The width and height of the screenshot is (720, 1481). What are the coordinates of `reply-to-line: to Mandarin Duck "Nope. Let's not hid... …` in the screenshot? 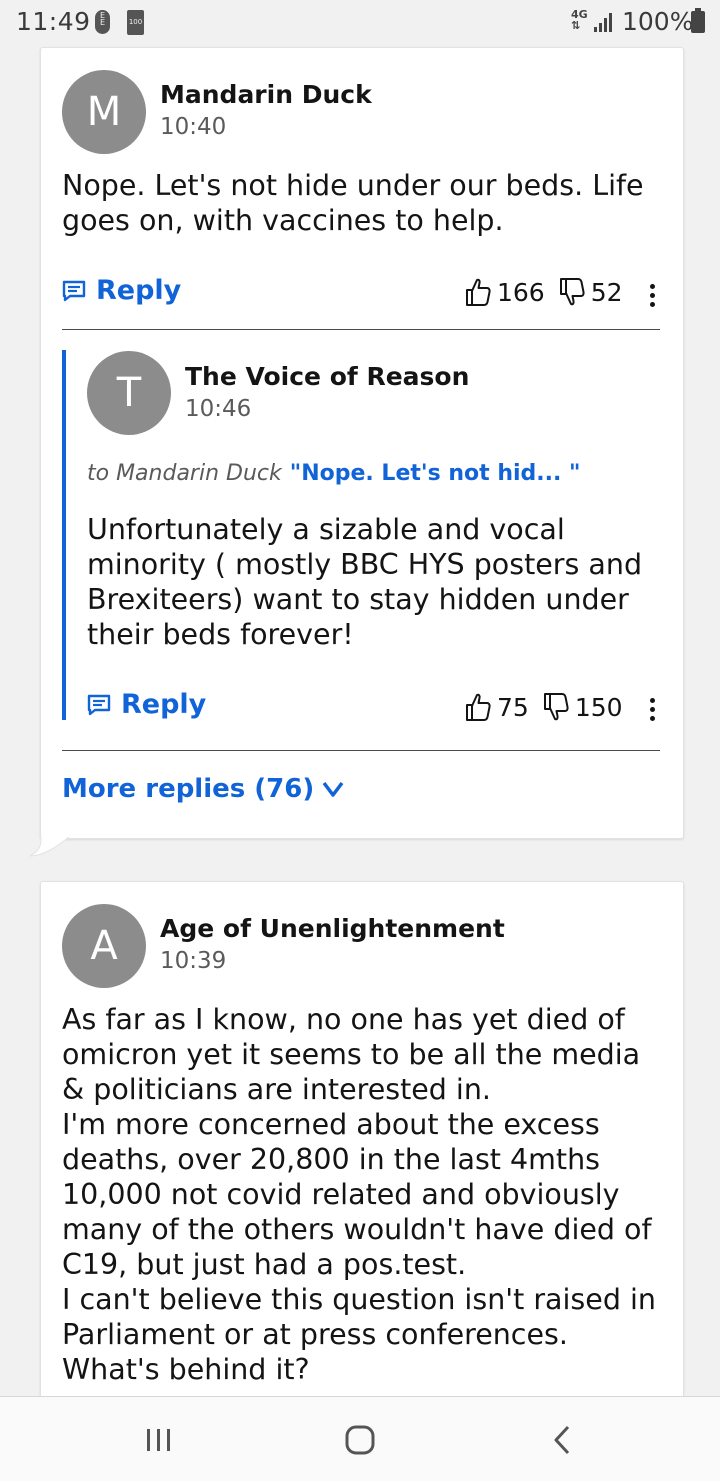 It's located at (333, 473).